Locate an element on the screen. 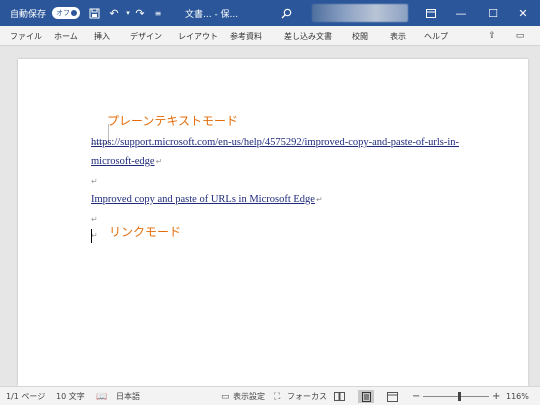 This screenshot has height=405, width=540. heading-link-mode: リンクモード is located at coordinates (145, 232).